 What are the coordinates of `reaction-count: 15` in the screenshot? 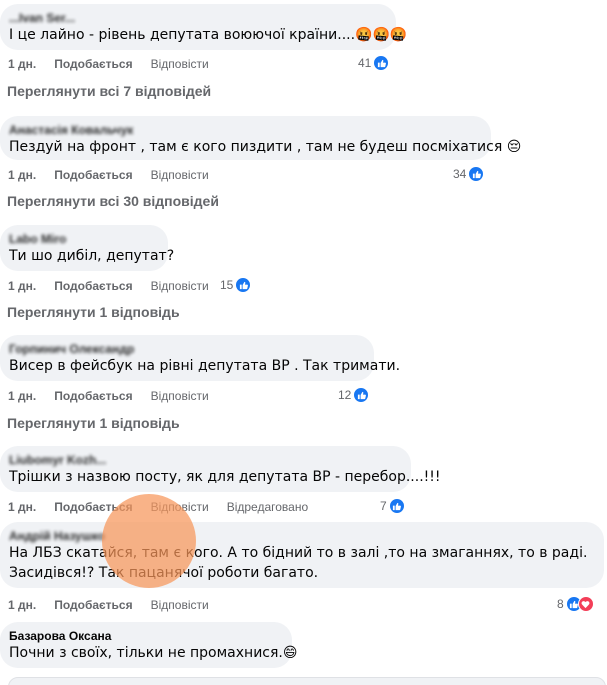 It's located at (227, 285).